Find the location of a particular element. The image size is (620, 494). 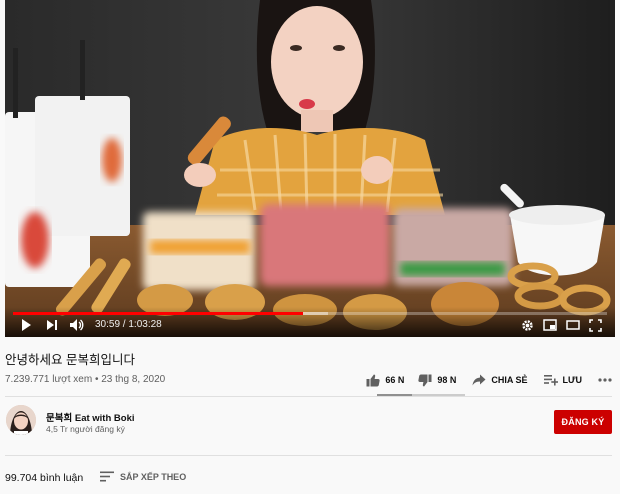

current-time: 30:59 is located at coordinates (108, 324).